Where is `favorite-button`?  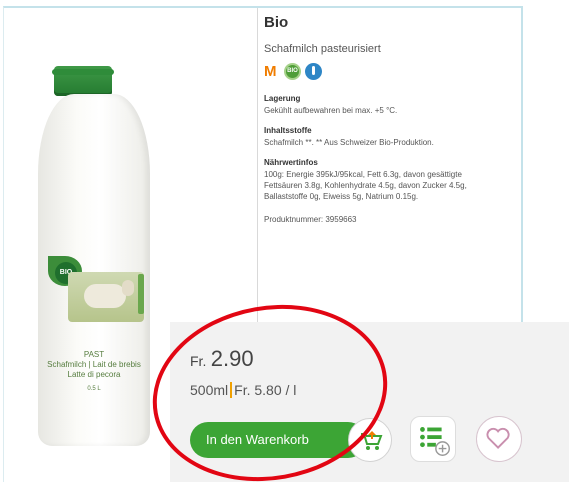 favorite-button is located at coordinates (499, 439).